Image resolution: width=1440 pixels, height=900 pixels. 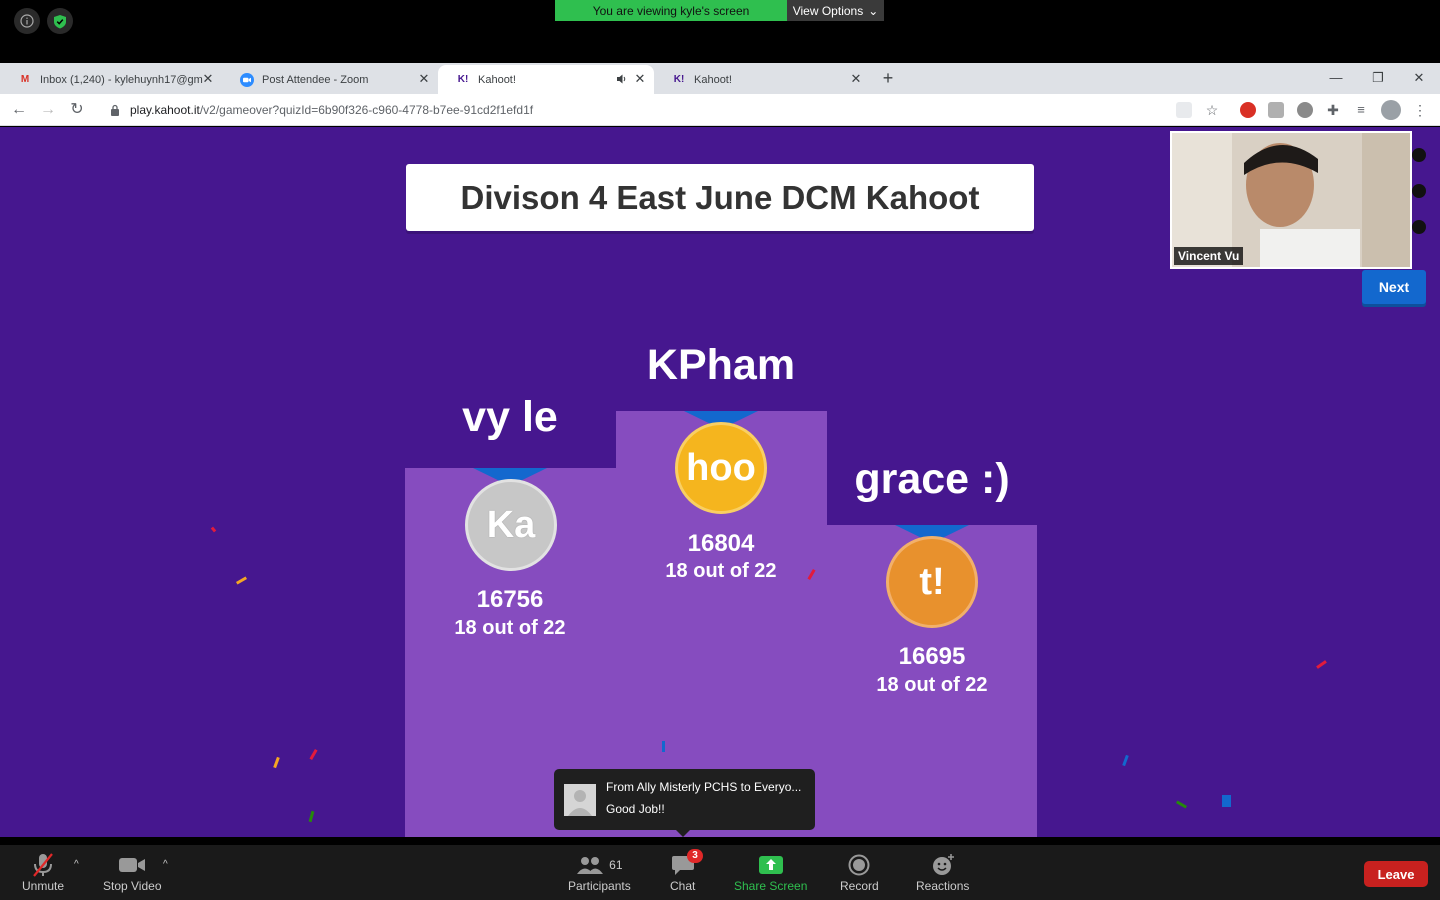 What do you see at coordinates (616, 865) in the screenshot?
I see `participants-count: 61` at bounding box center [616, 865].